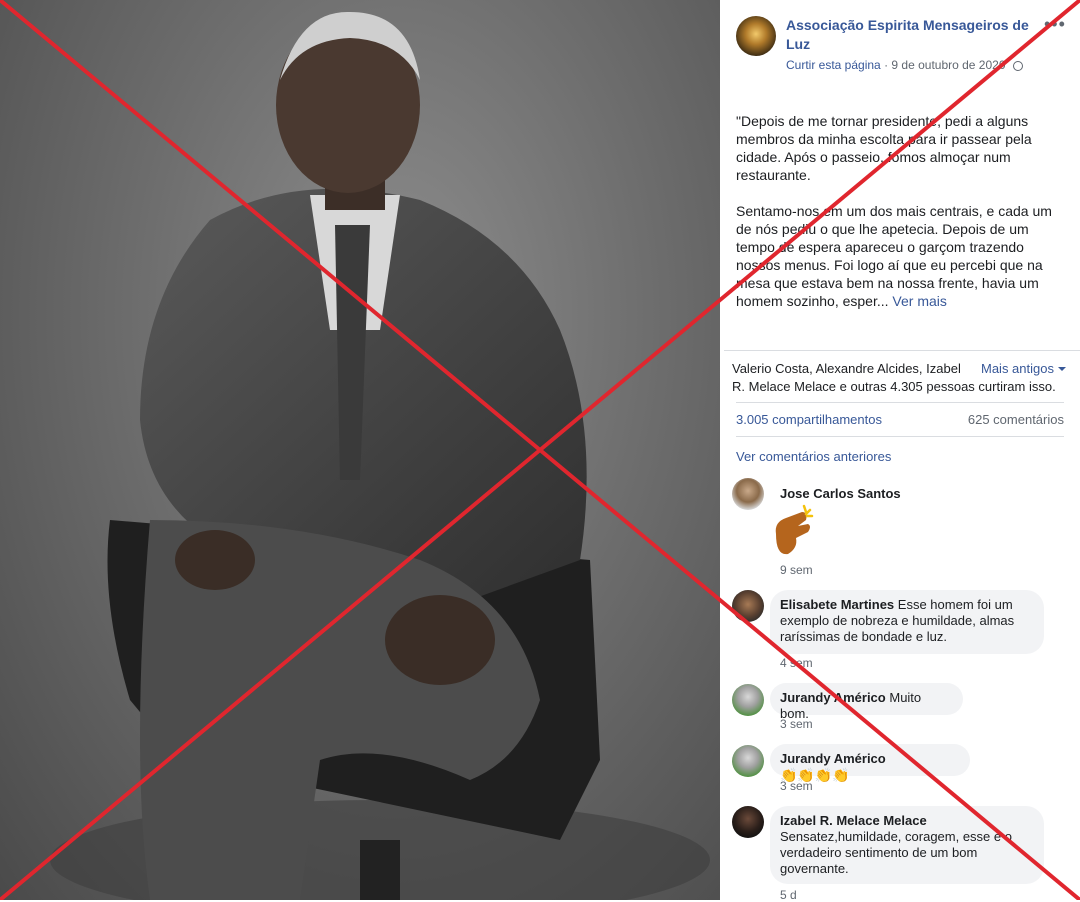  What do you see at coordinates (833, 65) in the screenshot?
I see `like-page-link: Curtir esta página` at bounding box center [833, 65].